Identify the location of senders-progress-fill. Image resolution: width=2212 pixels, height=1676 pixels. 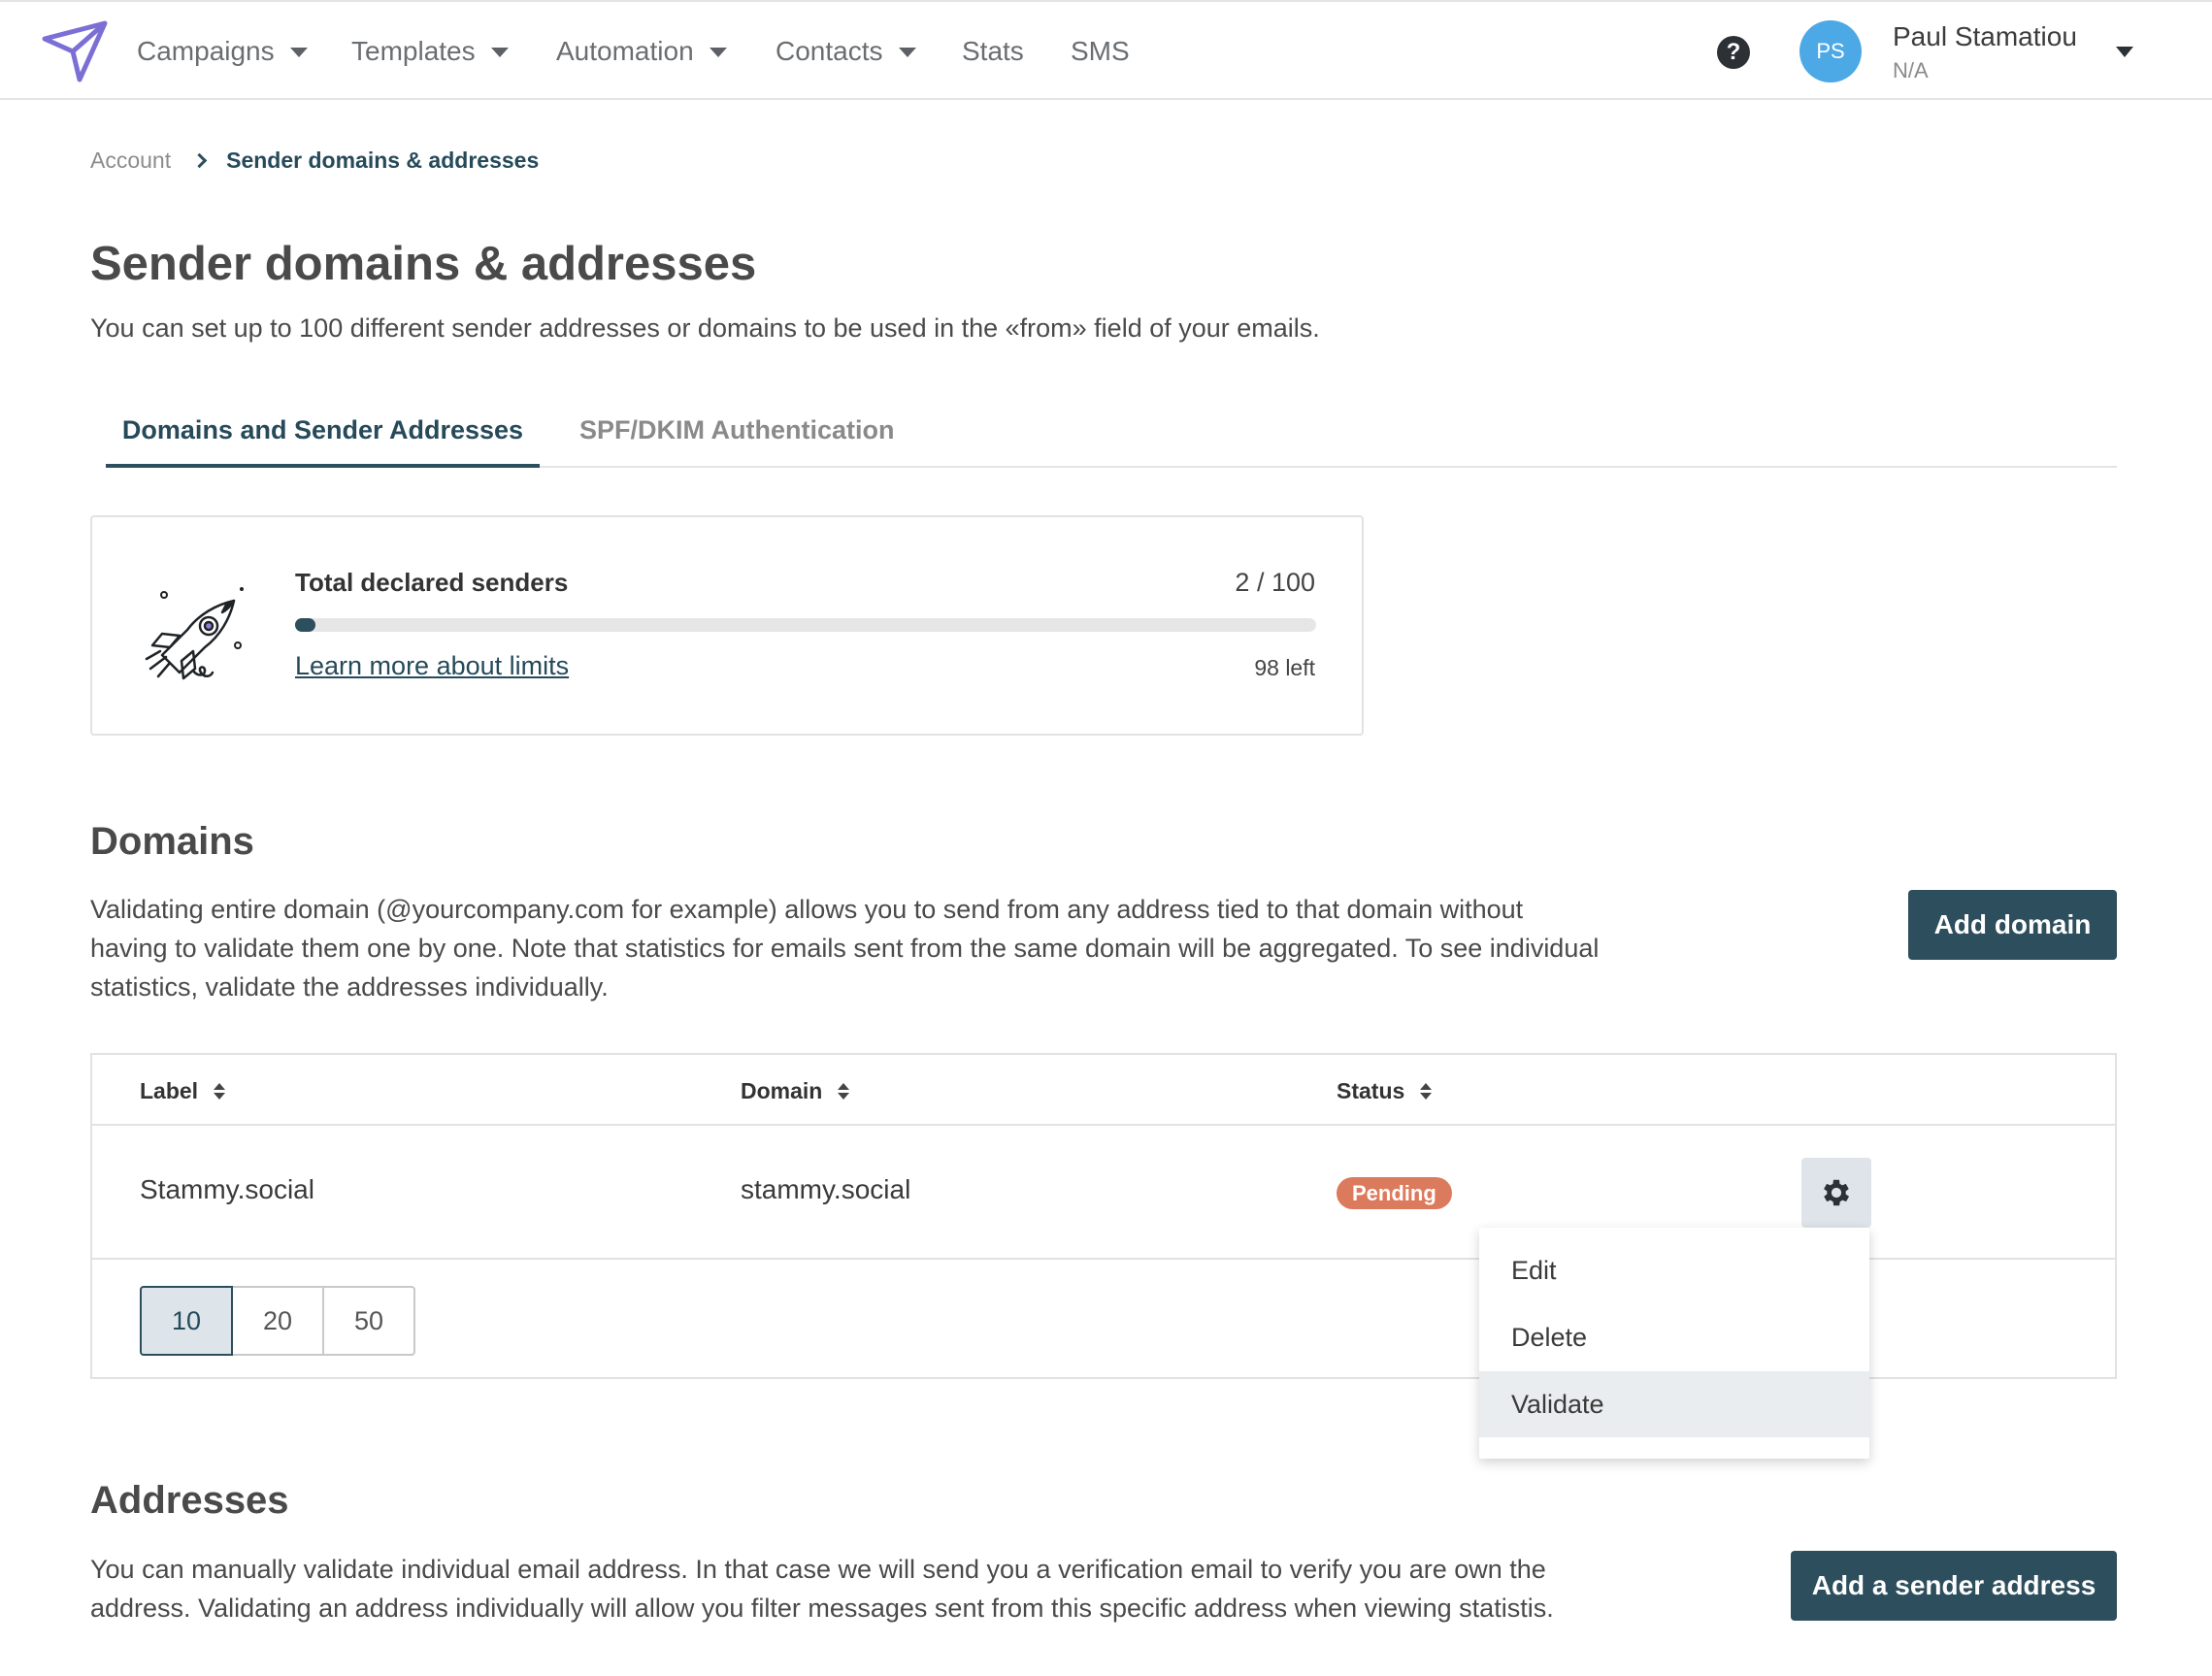
(305, 625).